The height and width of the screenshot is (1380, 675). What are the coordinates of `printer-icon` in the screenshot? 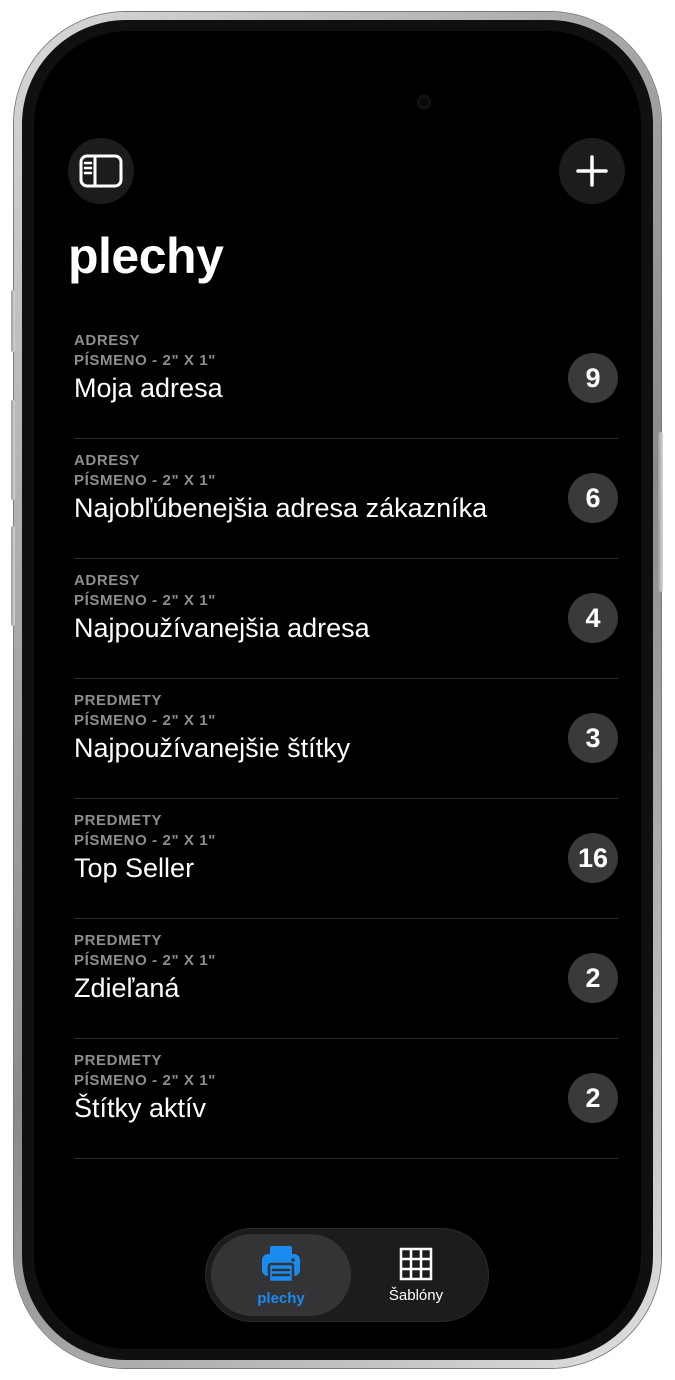 It's located at (281, 1264).